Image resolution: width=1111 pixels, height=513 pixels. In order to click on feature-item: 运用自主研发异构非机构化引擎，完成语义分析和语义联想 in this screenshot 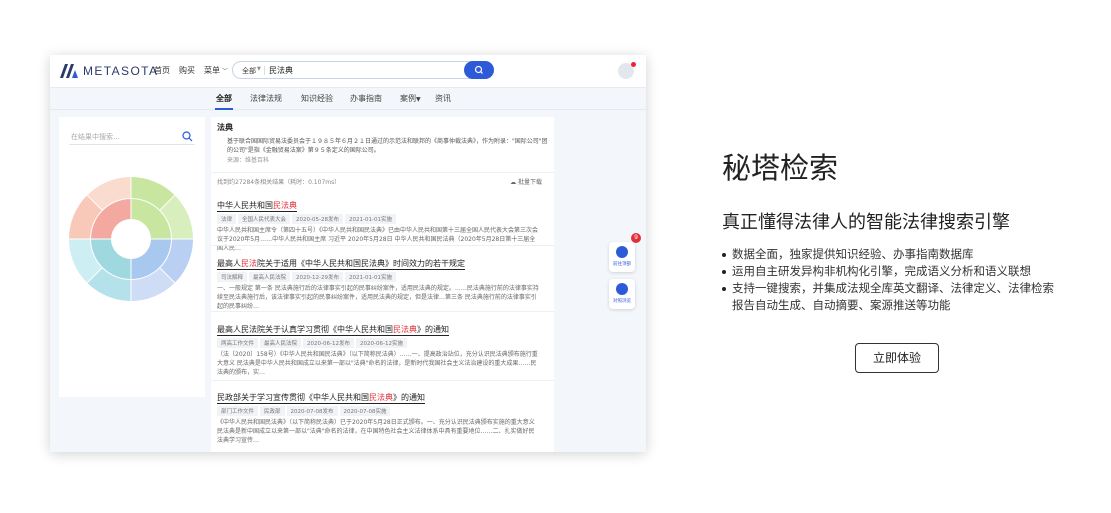, I will do `click(912, 271)`.